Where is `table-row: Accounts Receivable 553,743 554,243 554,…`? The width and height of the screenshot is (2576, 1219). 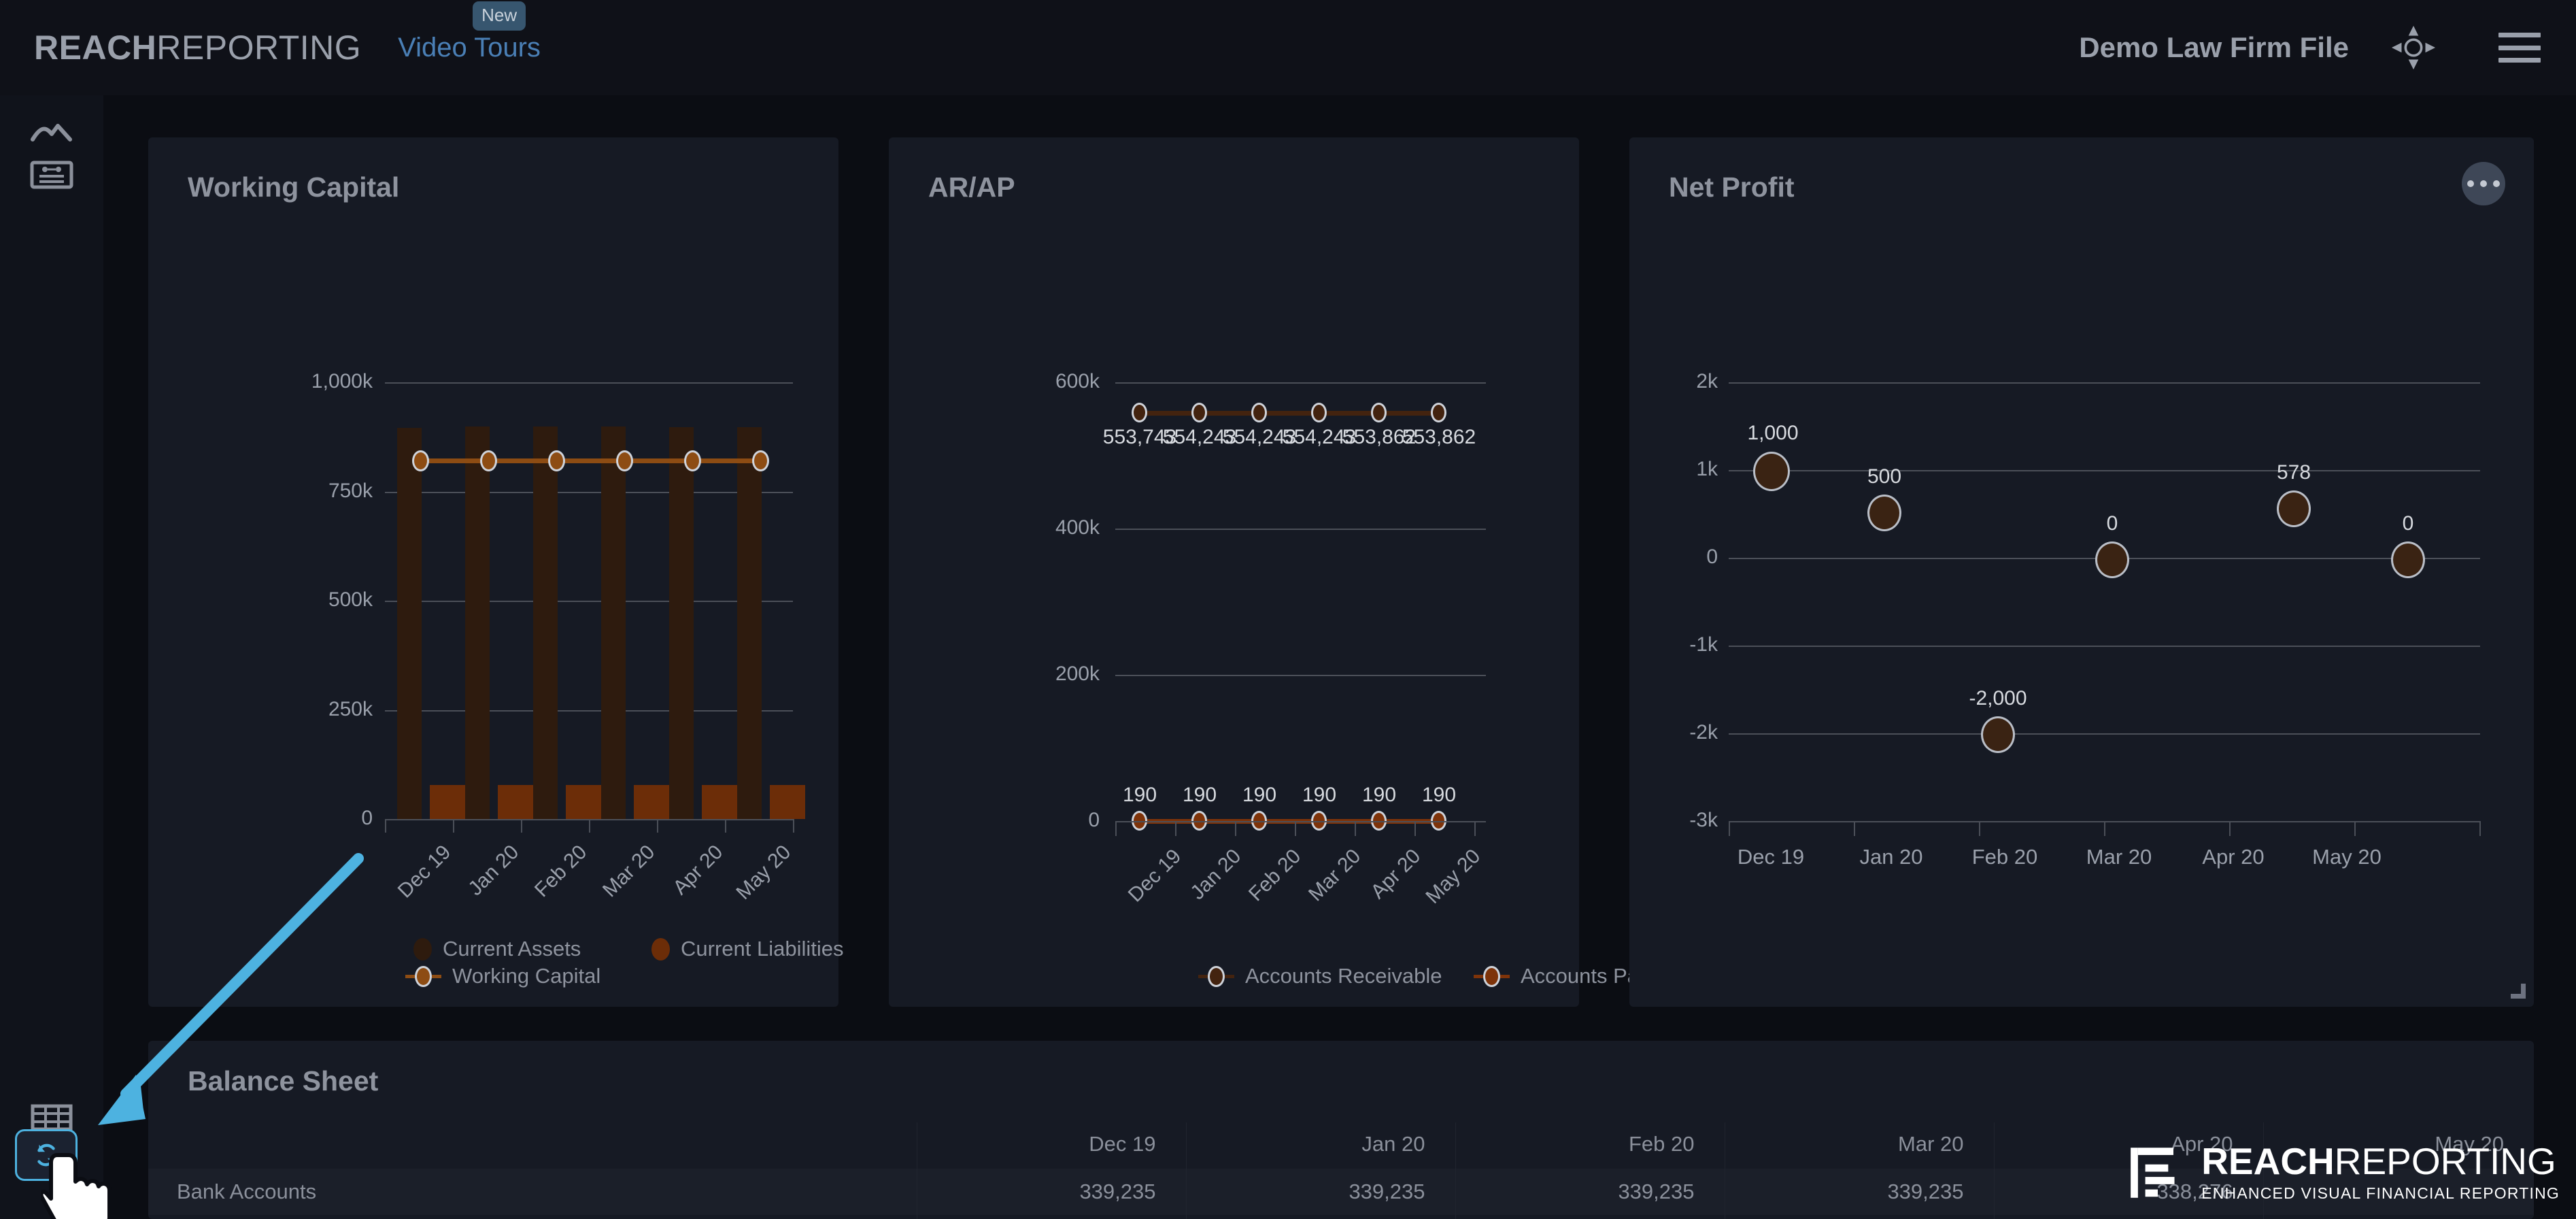
table-row: Accounts Receivable 553,743 554,243 554,… is located at coordinates (1341, 1217).